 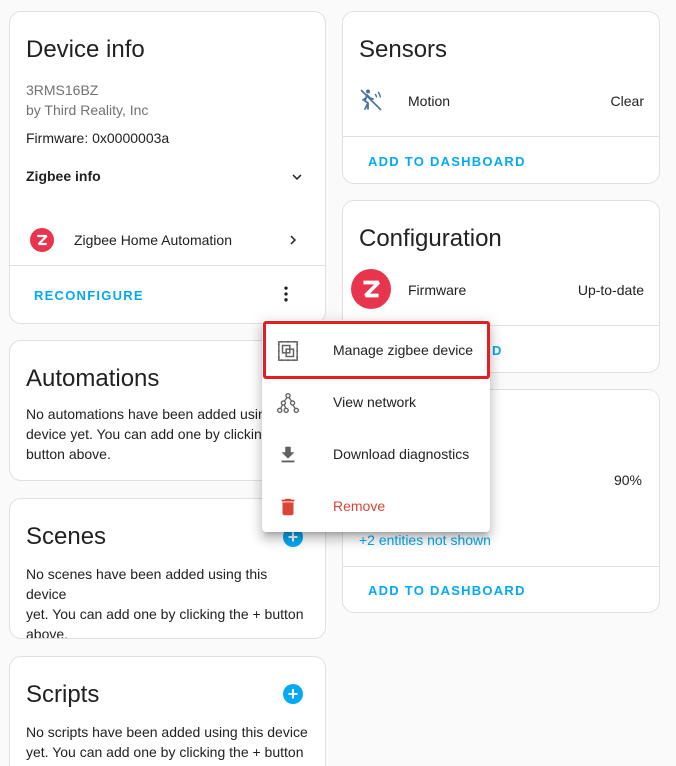 What do you see at coordinates (89, 295) in the screenshot?
I see `reconfigure-button: RECONFIGURE` at bounding box center [89, 295].